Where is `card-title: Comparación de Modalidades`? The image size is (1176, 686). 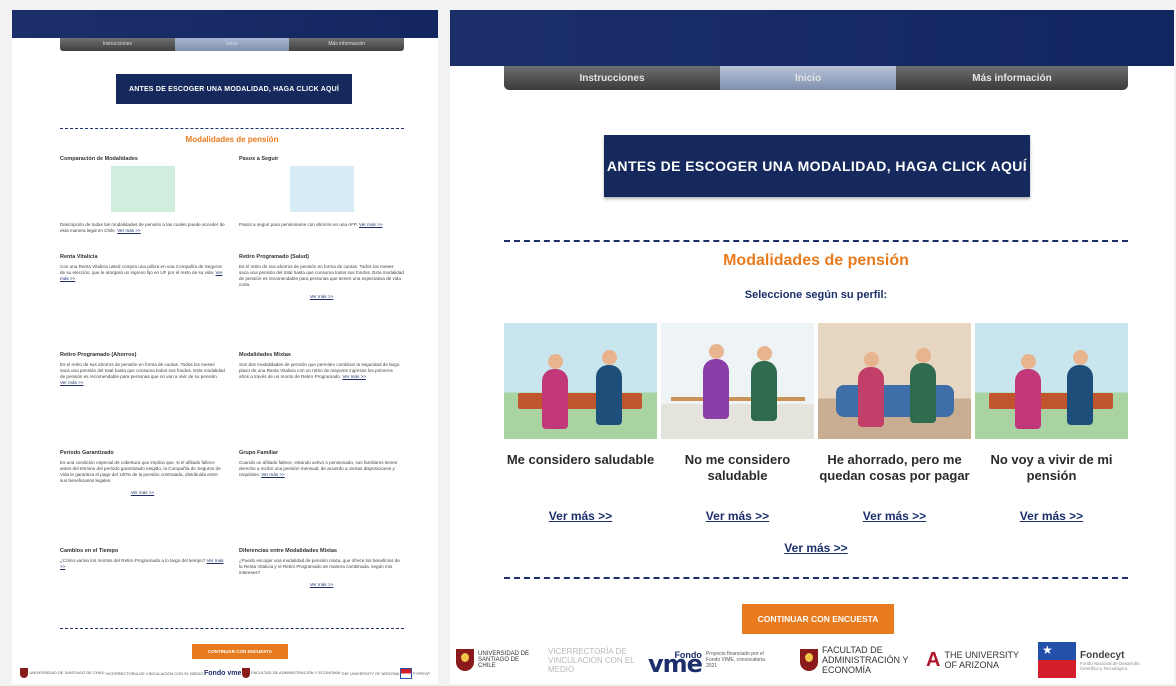 card-title: Comparación de Modalidades is located at coordinates (99, 159).